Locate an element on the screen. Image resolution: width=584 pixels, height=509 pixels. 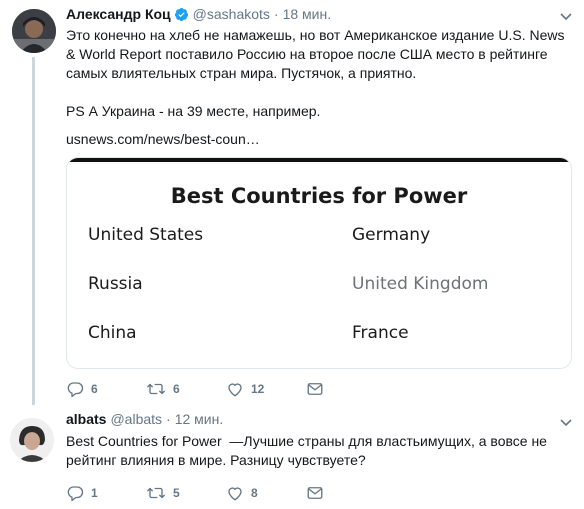
country-item: Germany is located at coordinates (391, 235).